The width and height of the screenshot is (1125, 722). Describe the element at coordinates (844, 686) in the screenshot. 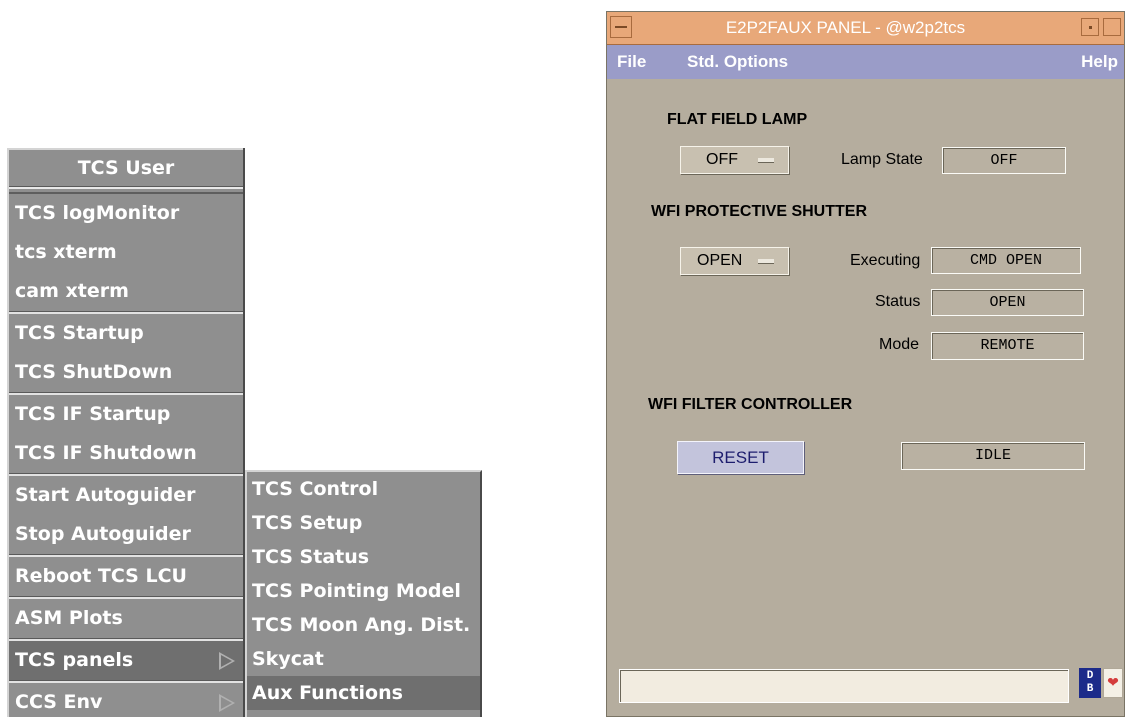

I see `message-field` at that location.